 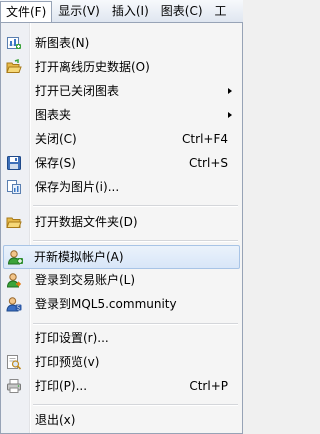 What do you see at coordinates (86, 222) in the screenshot?
I see `menu-item-label: 打开数据文件夹(D)` at bounding box center [86, 222].